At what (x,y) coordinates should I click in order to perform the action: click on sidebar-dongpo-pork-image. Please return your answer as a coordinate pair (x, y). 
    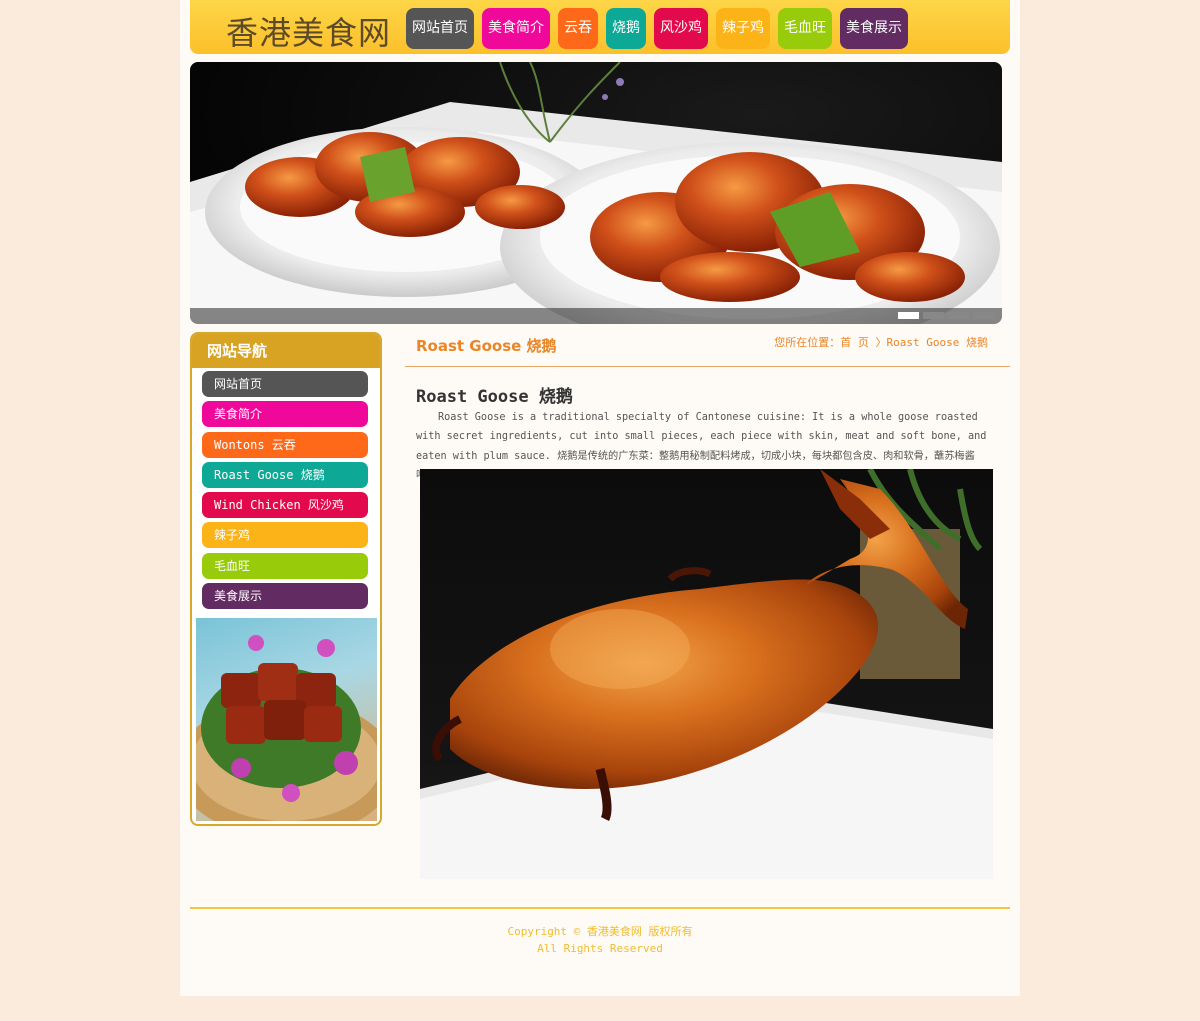
    Looking at the image, I should click on (286, 719).